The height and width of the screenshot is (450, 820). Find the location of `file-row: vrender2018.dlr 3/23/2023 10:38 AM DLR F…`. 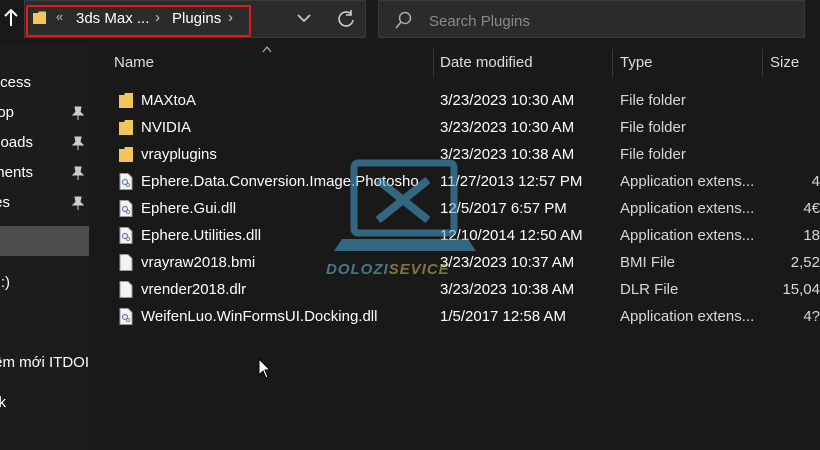

file-row: vrender2018.dlr 3/23/2023 10:38 AM DLR F… is located at coordinates (465, 289).